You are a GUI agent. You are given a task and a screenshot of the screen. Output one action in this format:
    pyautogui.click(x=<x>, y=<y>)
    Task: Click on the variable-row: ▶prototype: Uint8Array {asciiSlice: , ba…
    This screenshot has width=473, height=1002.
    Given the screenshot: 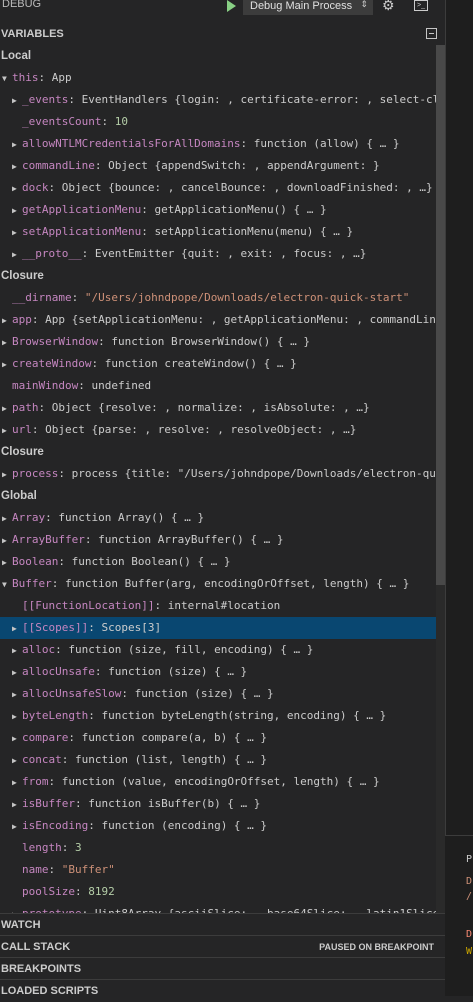 What is the action you would take?
    pyautogui.click(x=222, y=908)
    